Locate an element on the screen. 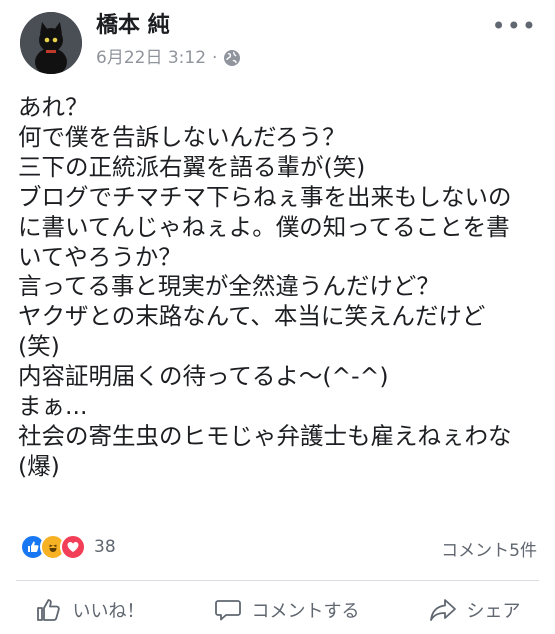  post-text-line: 言ってる事と現実が全然違うんだけど？ is located at coordinates (229, 286).